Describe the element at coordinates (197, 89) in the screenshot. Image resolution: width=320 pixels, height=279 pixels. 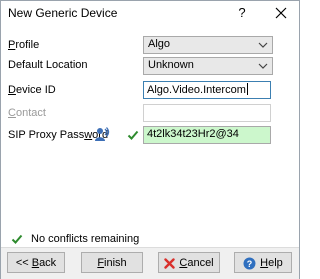
I see `device-id-value: Algo.Video.Intercom` at that location.